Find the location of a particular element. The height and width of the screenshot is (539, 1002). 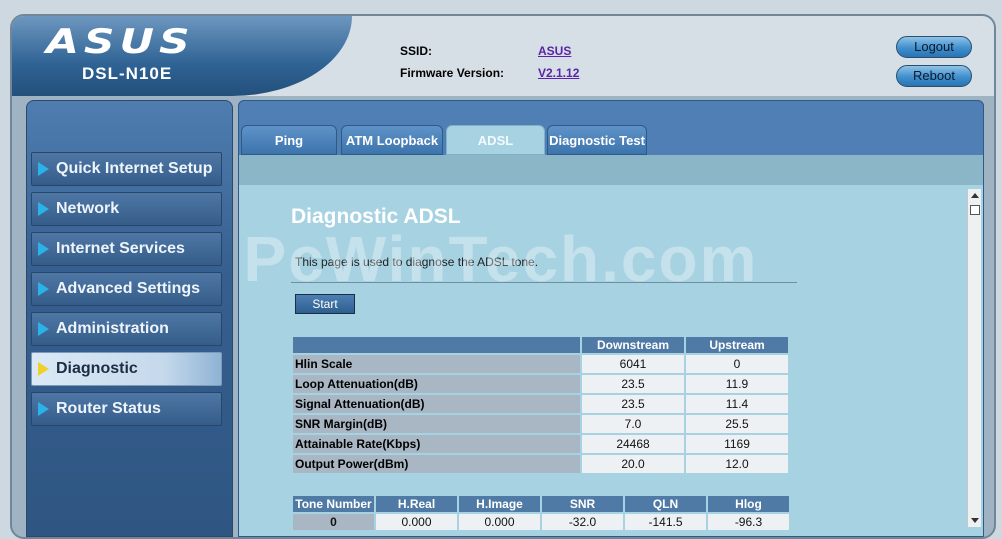

table-row: Loop Attenuation(dB) 23.5 11.9 is located at coordinates (540, 384).